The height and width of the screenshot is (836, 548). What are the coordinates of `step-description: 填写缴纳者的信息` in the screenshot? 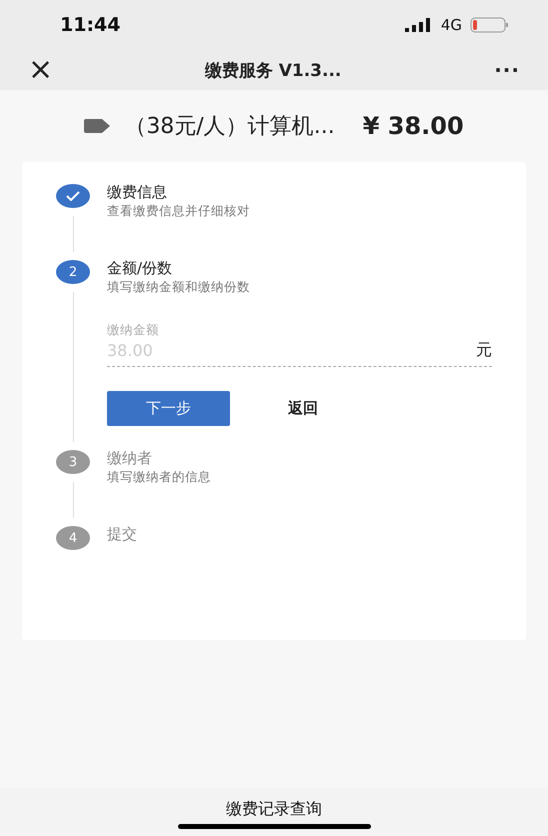 It's located at (159, 477).